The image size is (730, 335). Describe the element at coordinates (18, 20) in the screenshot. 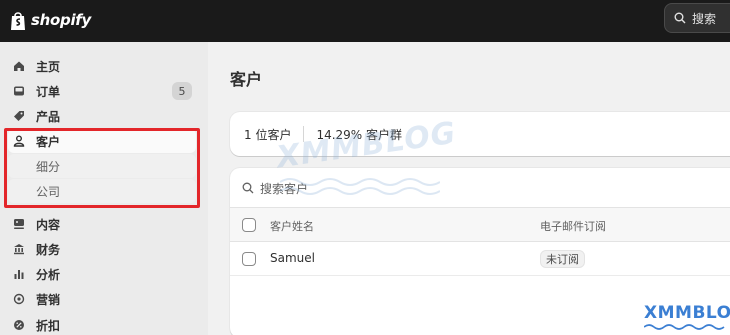

I see `shopping-bag-icon` at that location.